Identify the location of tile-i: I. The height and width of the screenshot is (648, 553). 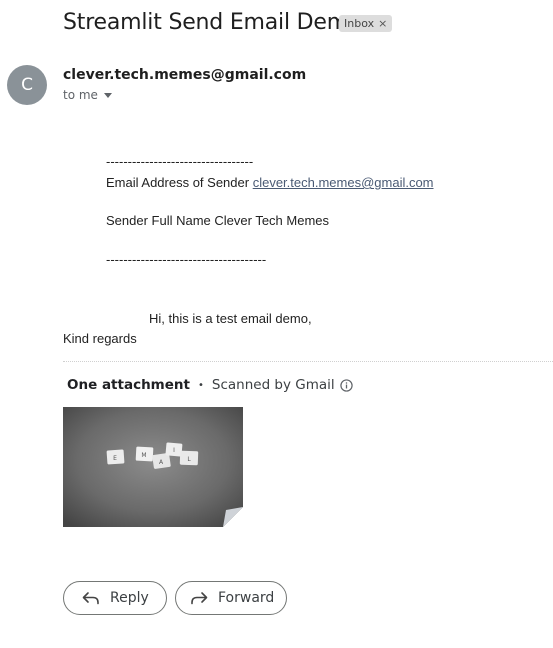
(174, 450).